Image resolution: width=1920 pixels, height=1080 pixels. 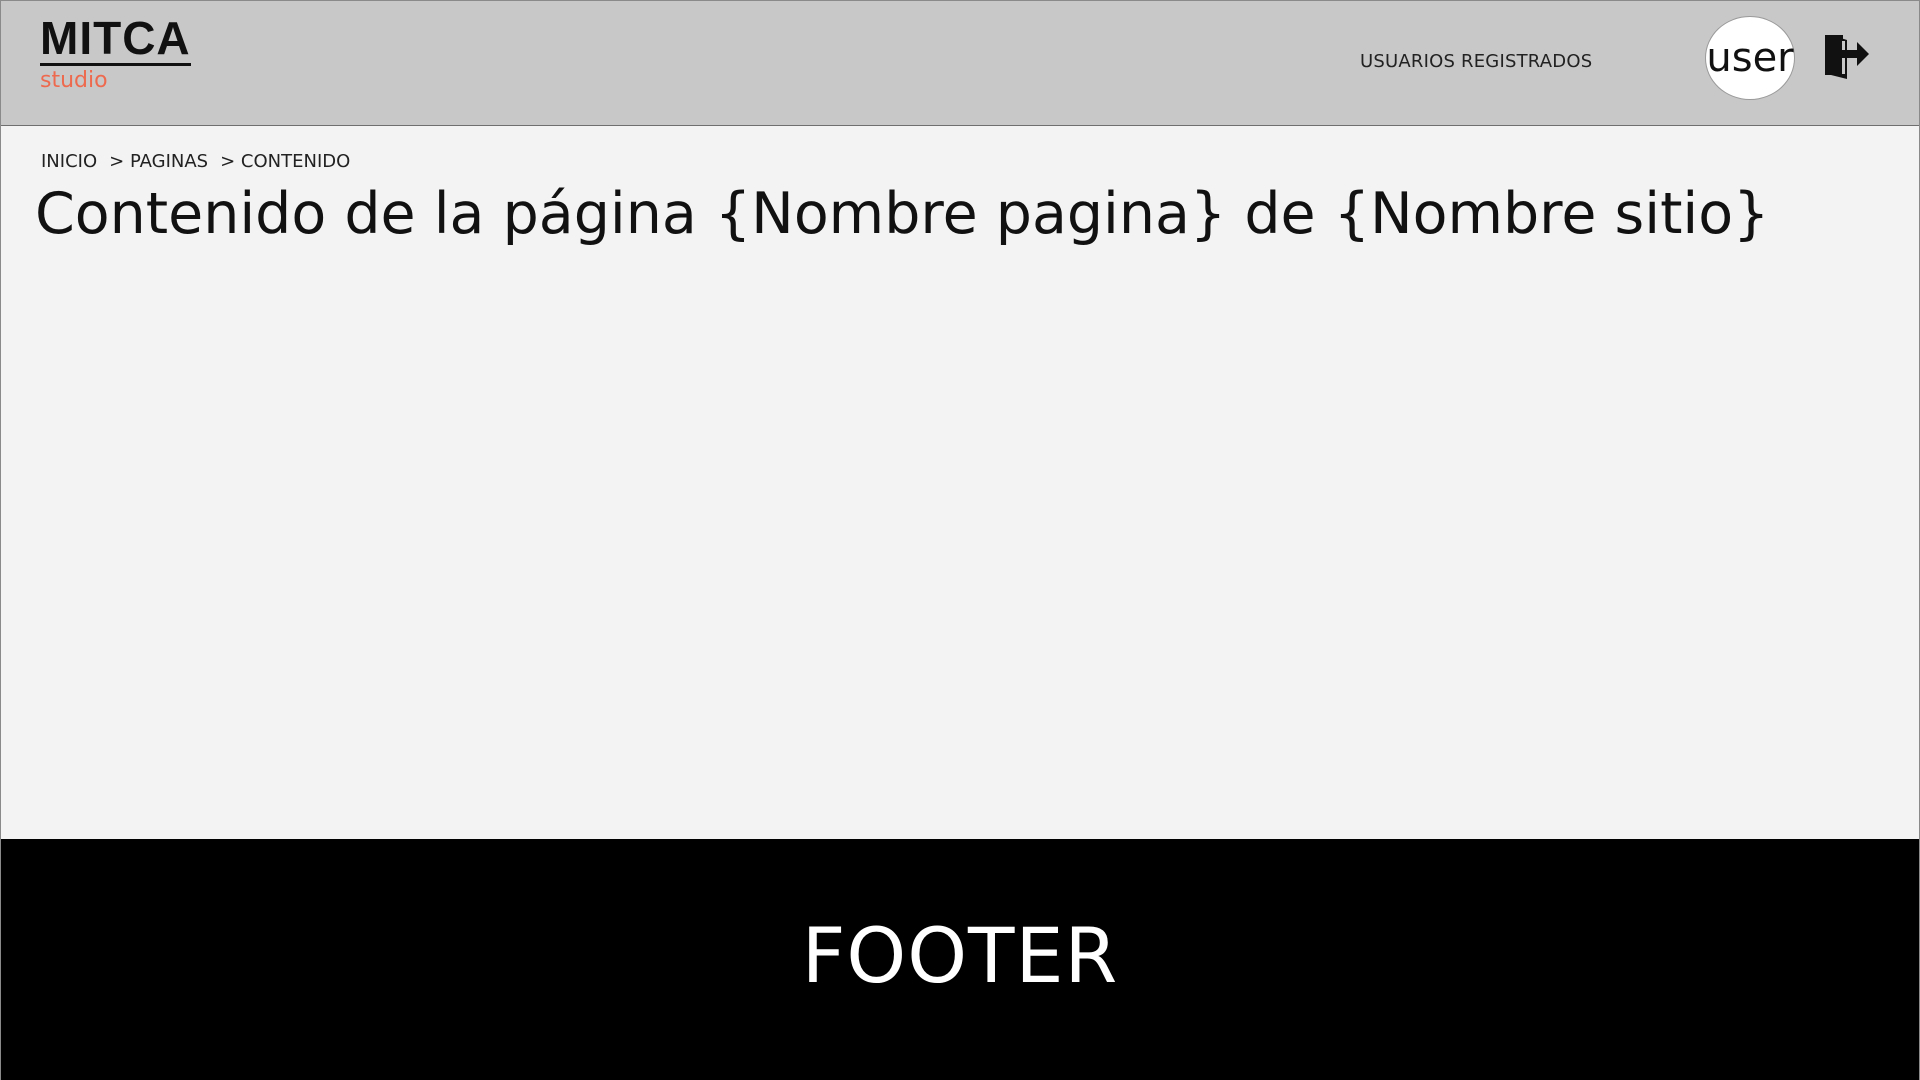 What do you see at coordinates (115, 39) in the screenshot?
I see `logo-wordmark: MITCA` at bounding box center [115, 39].